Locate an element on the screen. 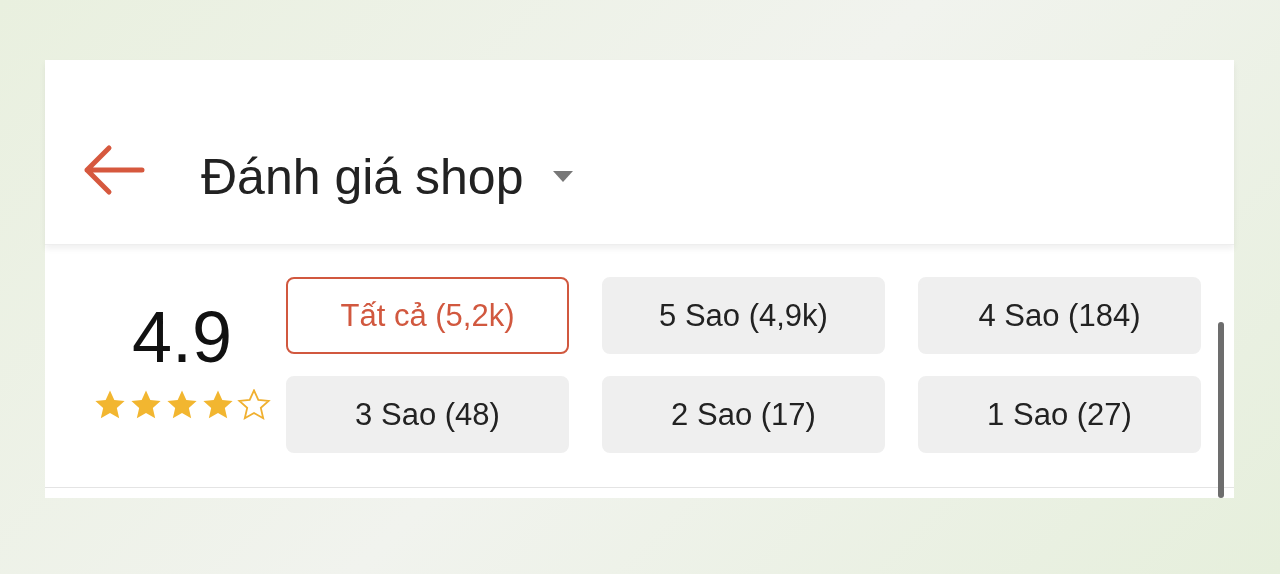 The image size is (1280, 574). rating-filter-button: 4 Sao (184) is located at coordinates (1059, 315).